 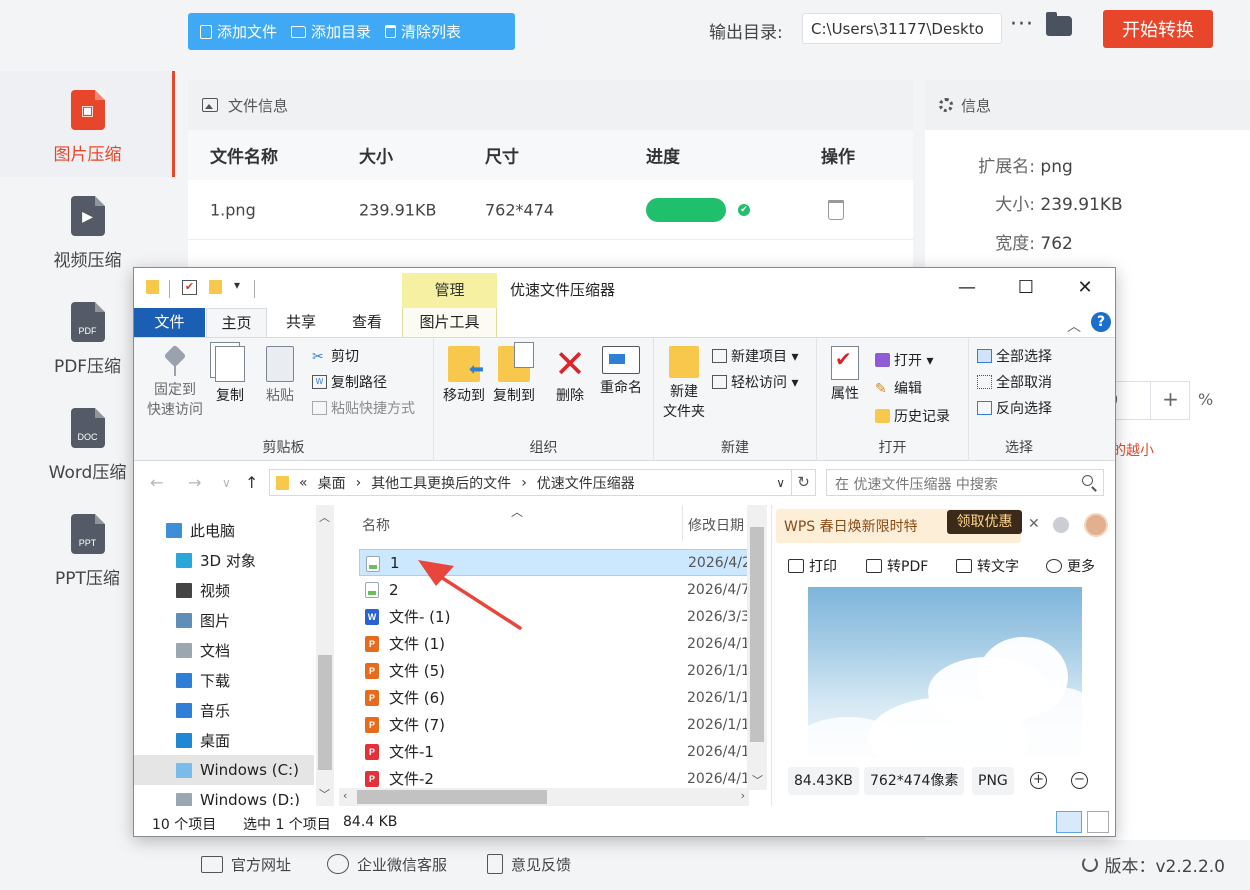 I want to click on table-row: 1.png 239.91KB 762*474 ✔, so click(x=550, y=210).